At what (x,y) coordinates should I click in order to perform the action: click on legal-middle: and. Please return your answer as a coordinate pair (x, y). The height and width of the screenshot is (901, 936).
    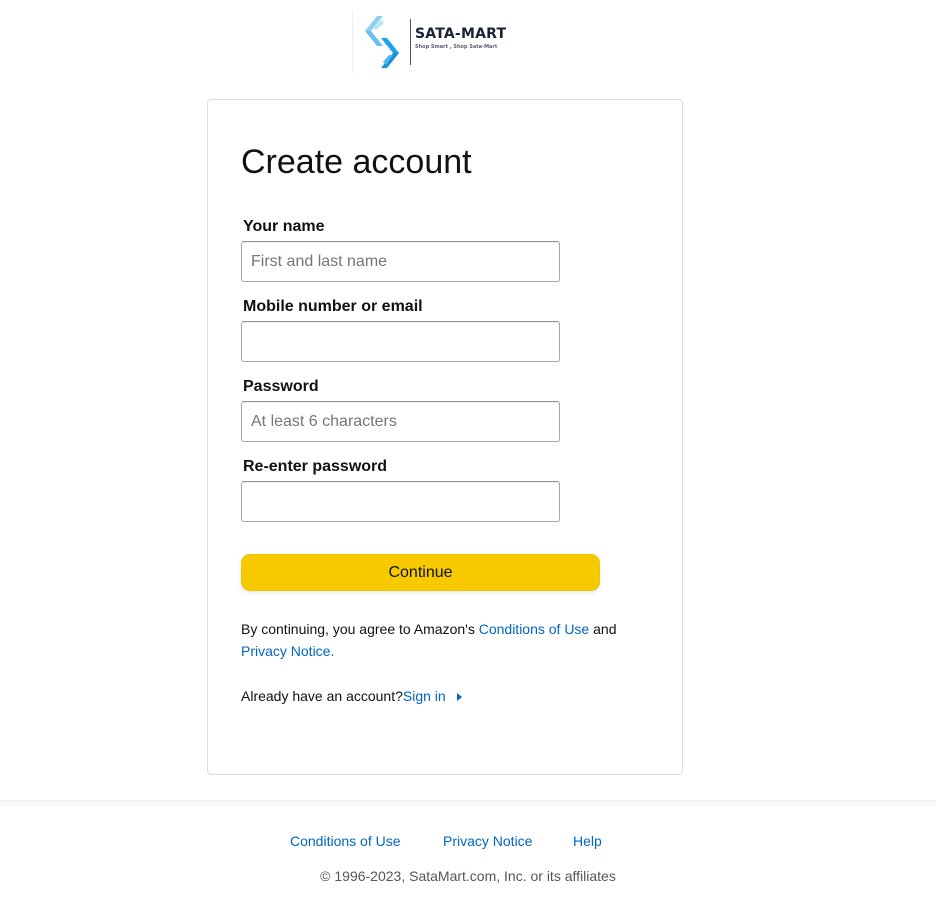
    Looking at the image, I should click on (603, 629).